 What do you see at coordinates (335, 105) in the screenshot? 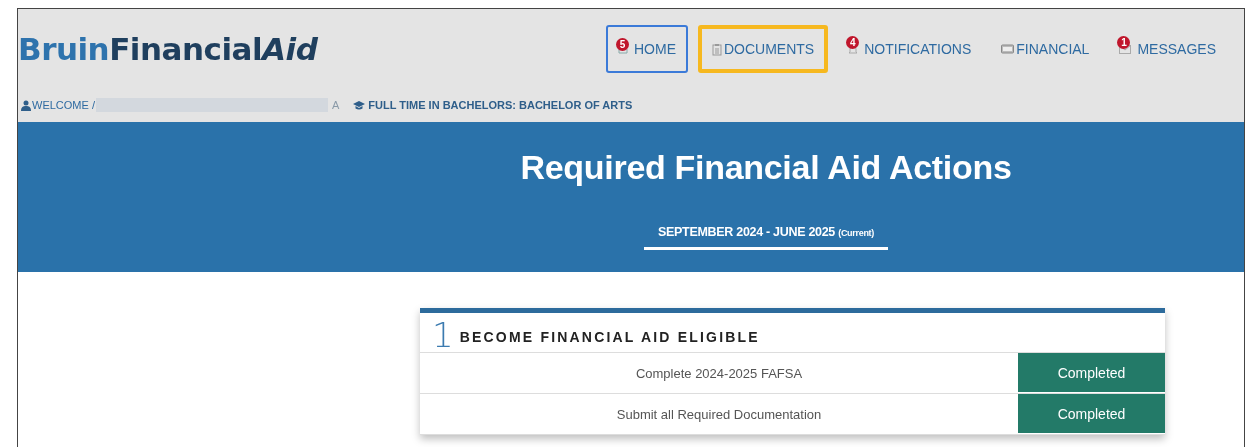
I see `name-fragment: A` at bounding box center [335, 105].